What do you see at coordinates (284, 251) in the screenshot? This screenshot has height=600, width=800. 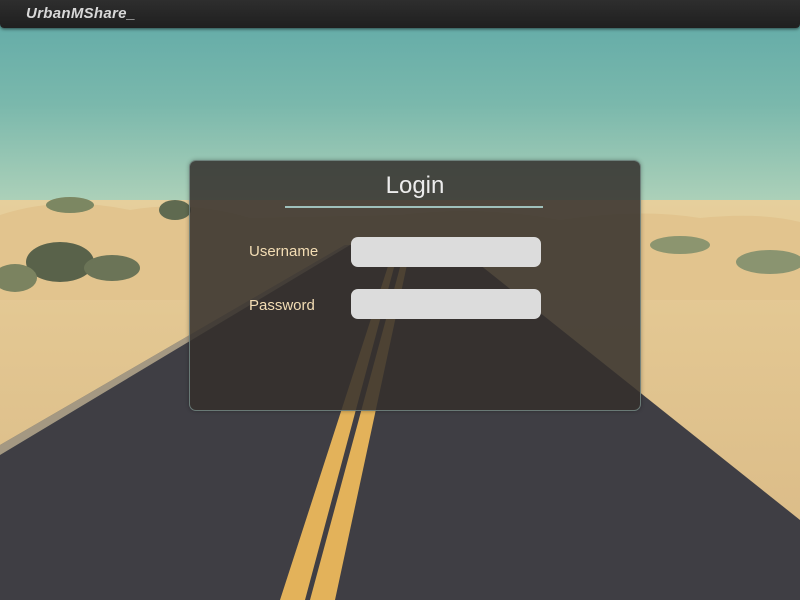 I see `username-label: Username` at bounding box center [284, 251].